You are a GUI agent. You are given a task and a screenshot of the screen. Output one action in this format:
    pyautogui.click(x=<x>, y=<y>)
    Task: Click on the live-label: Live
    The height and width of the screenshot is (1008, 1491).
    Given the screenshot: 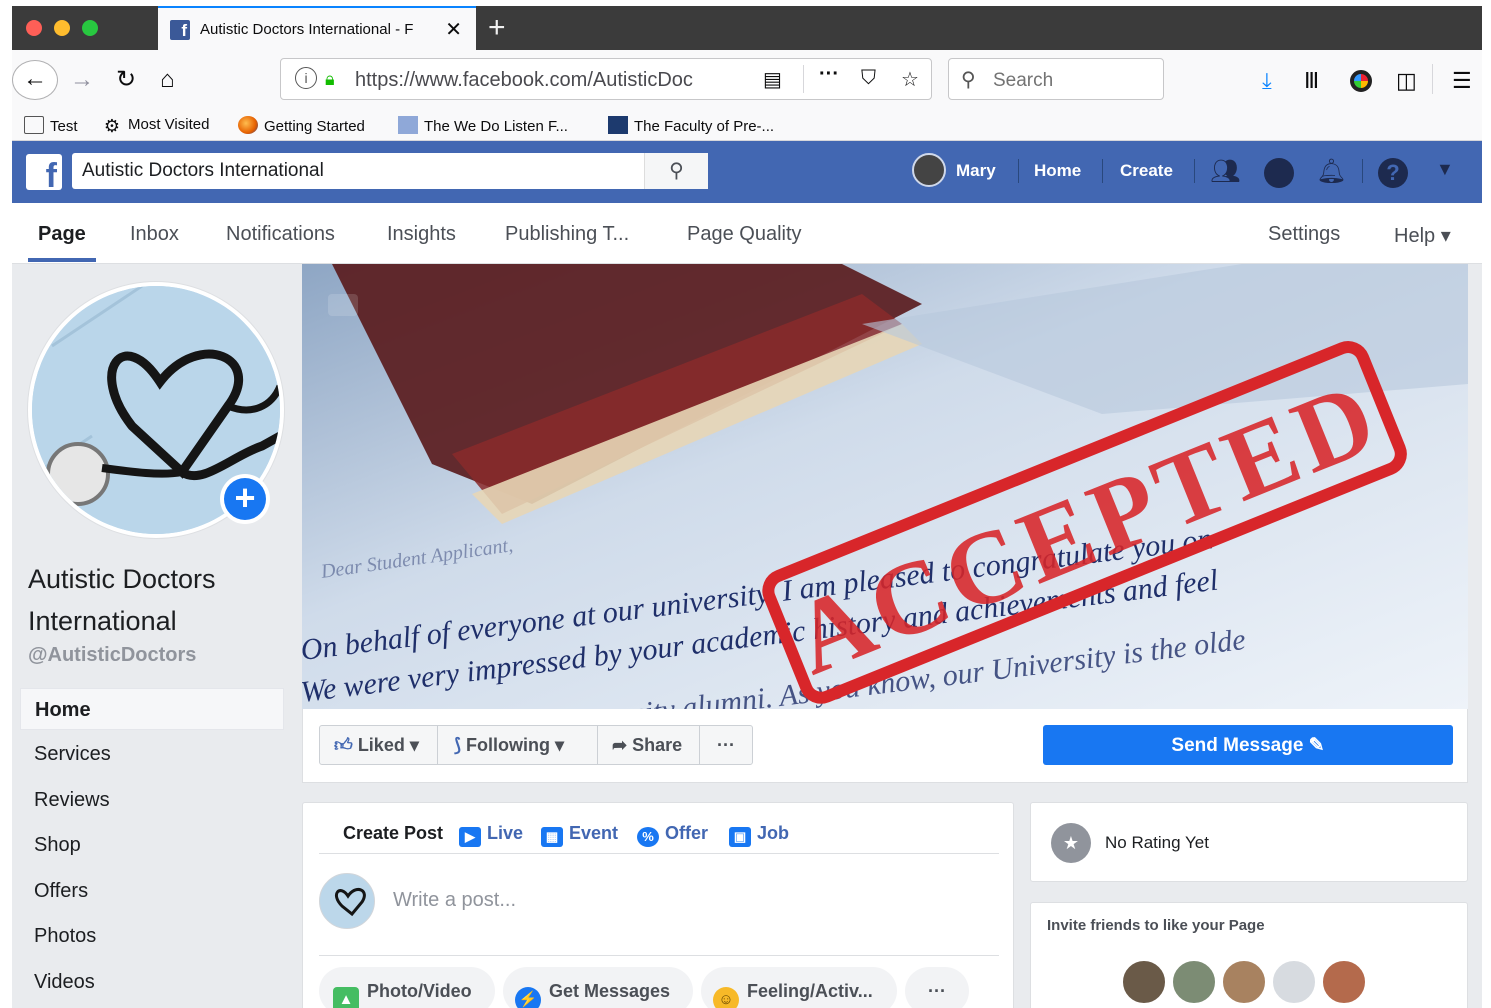 What is the action you would take?
    pyautogui.click(x=505, y=833)
    